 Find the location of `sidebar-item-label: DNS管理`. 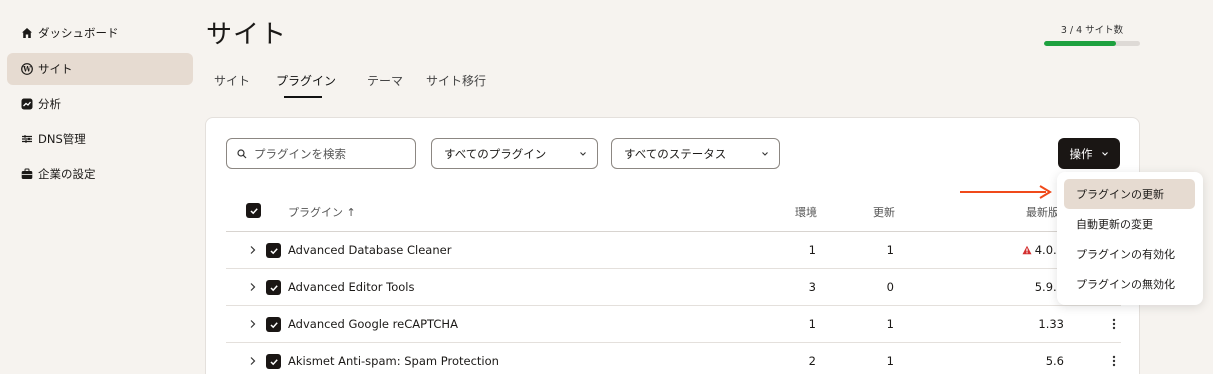

sidebar-item-label: DNS管理 is located at coordinates (62, 139).